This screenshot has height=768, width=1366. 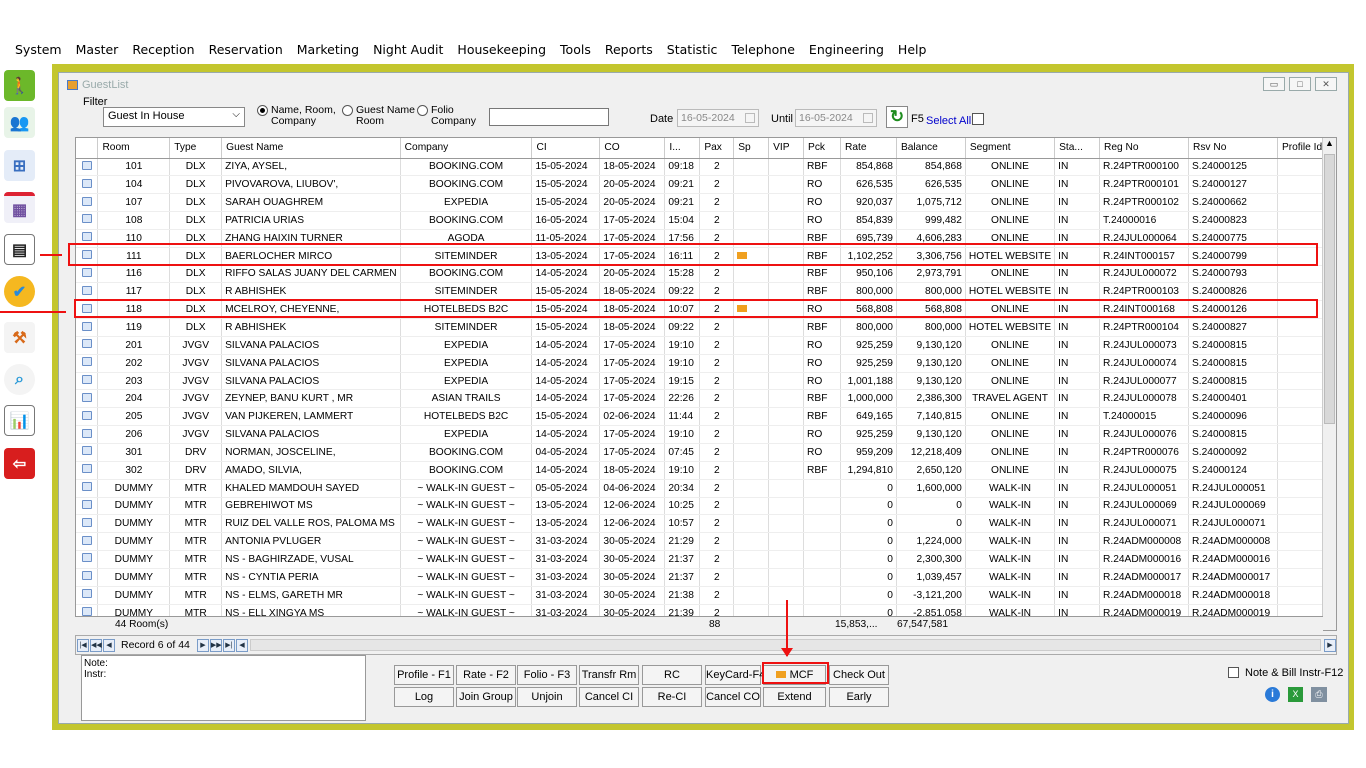 What do you see at coordinates (223, 688) in the screenshot?
I see `note-box: Note: Instr:` at bounding box center [223, 688].